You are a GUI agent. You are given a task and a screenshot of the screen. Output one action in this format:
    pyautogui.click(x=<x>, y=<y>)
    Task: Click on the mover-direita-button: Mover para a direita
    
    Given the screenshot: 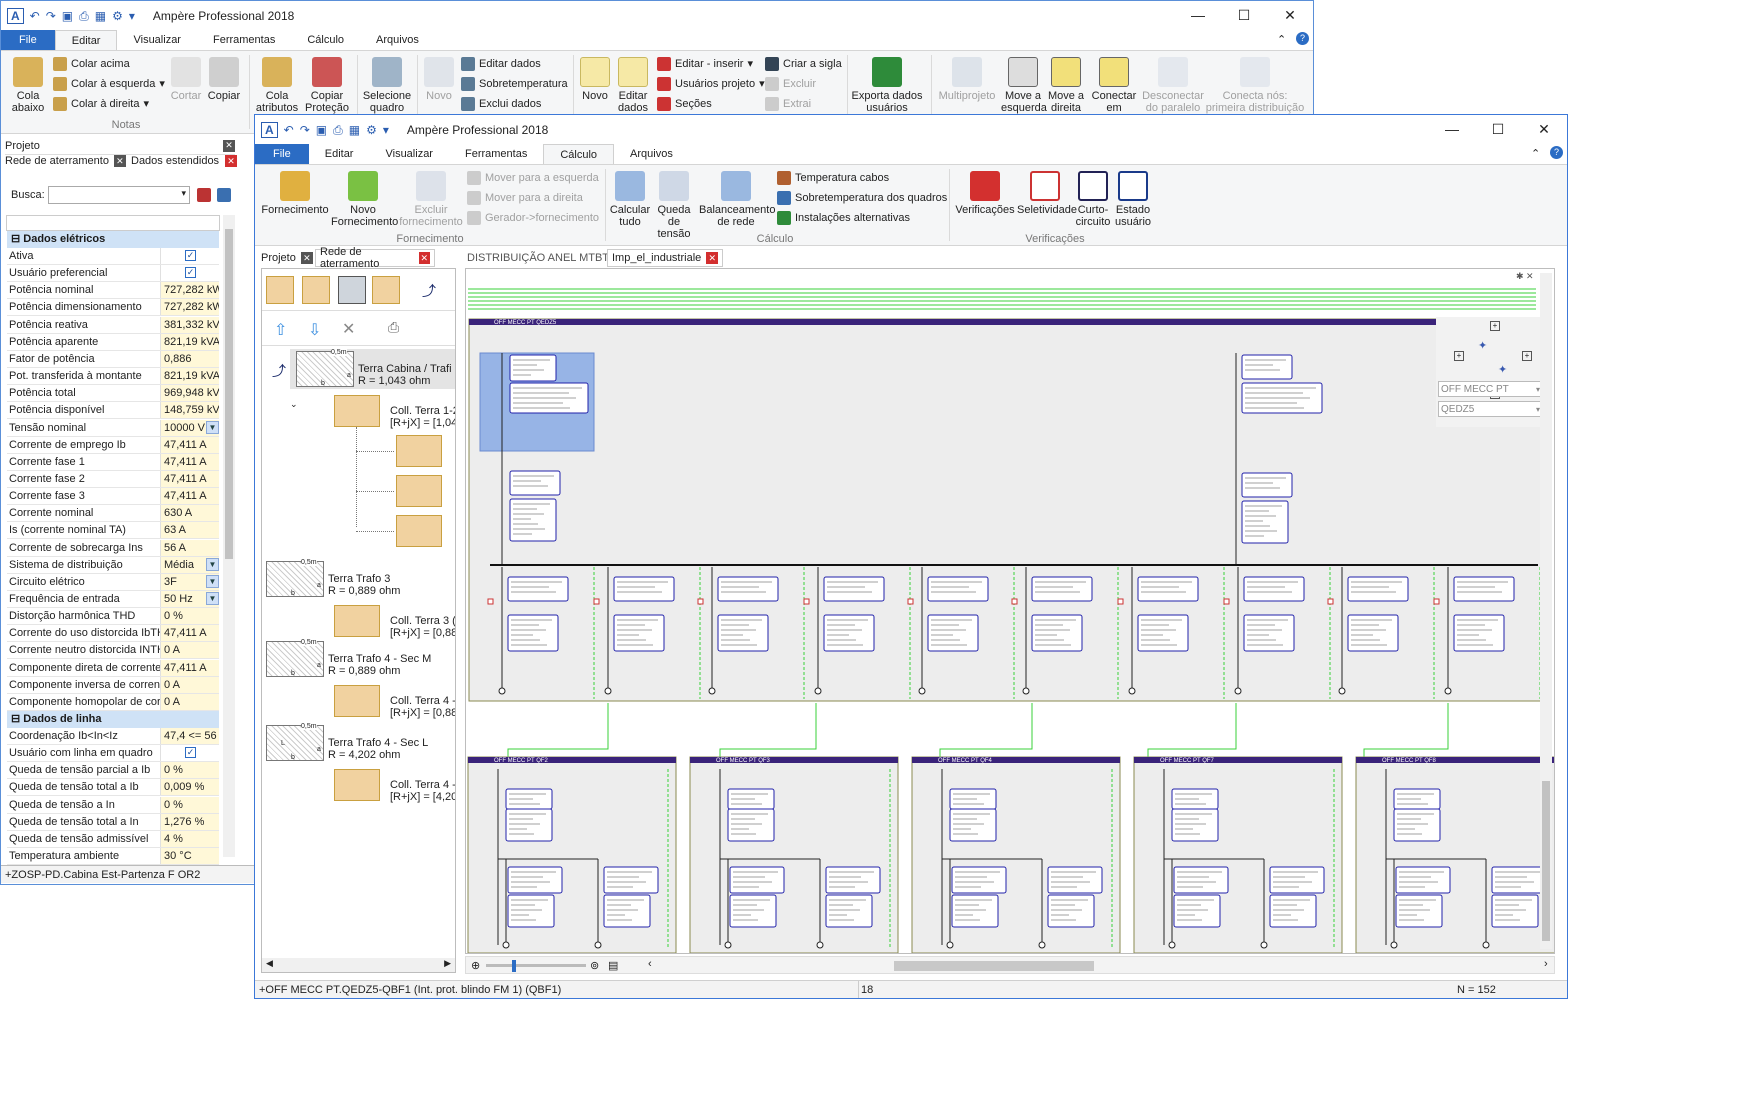 What is the action you would take?
    pyautogui.click(x=525, y=198)
    